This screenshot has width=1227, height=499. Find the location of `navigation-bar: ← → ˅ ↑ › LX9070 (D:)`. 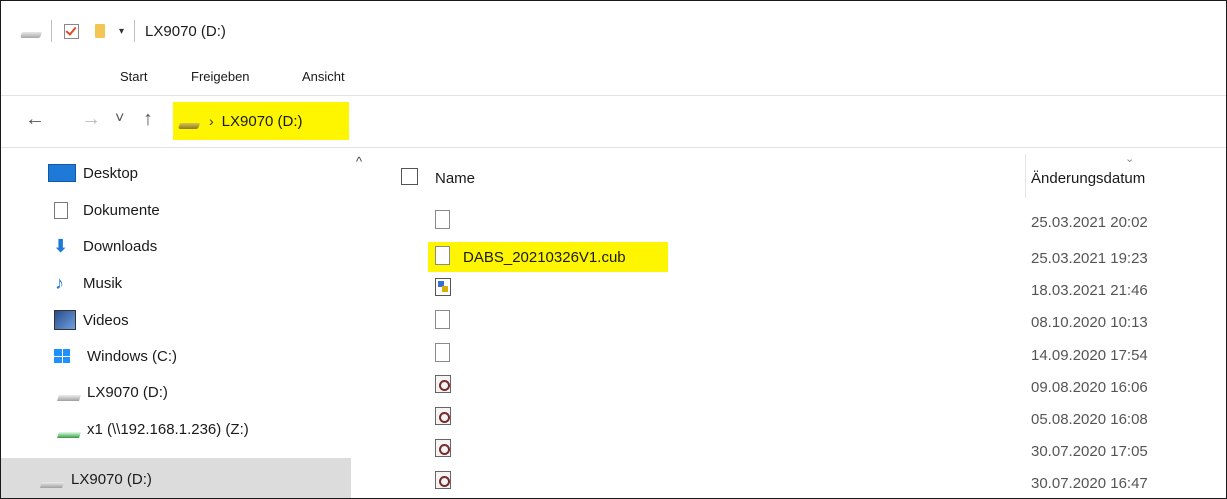

navigation-bar: ← → ˅ ↑ › LX9070 (D:) is located at coordinates (613, 121).